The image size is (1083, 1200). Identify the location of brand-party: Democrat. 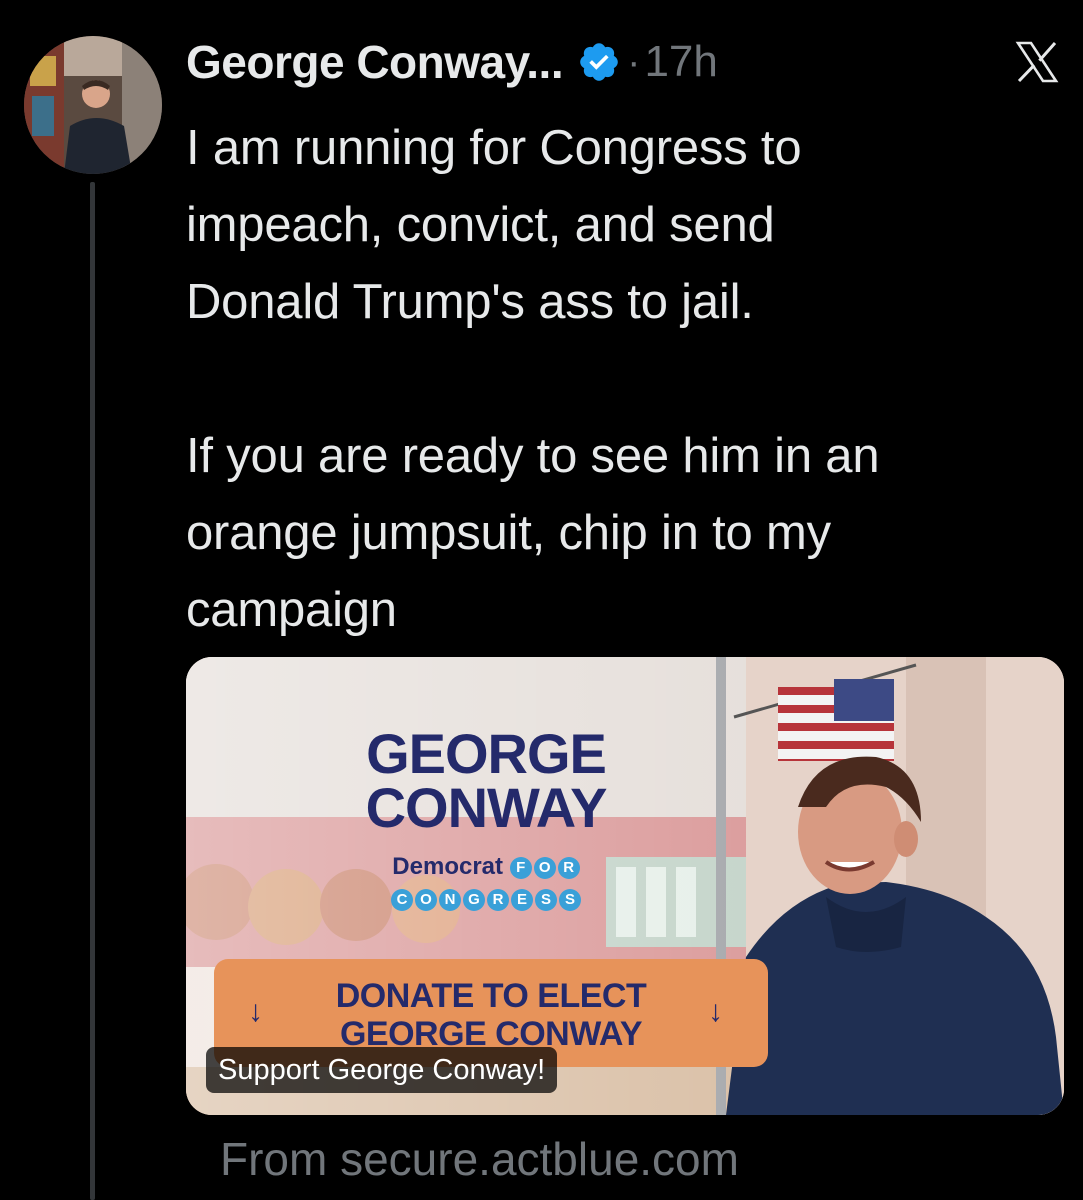
(448, 866).